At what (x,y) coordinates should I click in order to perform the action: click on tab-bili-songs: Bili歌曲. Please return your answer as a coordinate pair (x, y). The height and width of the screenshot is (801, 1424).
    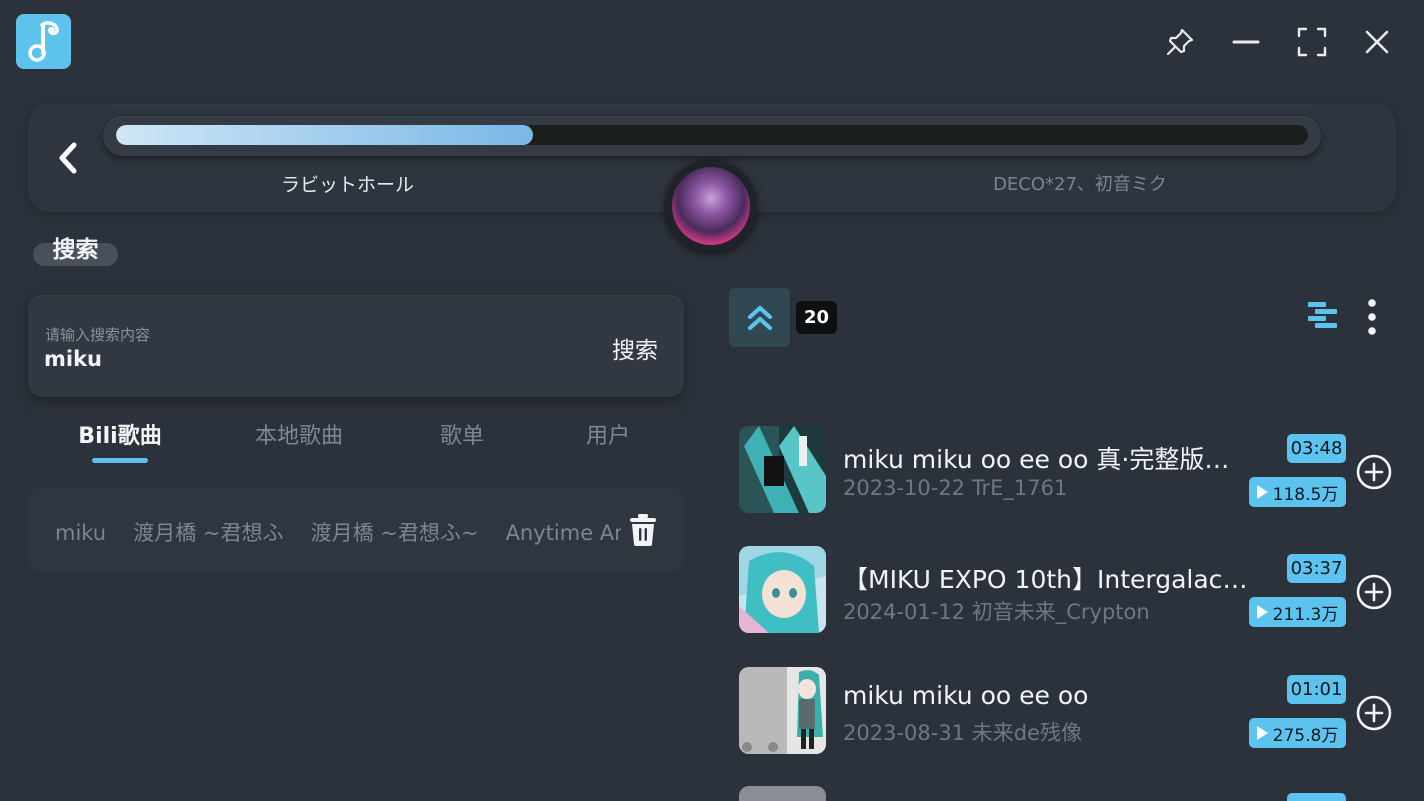
    Looking at the image, I should click on (120, 434).